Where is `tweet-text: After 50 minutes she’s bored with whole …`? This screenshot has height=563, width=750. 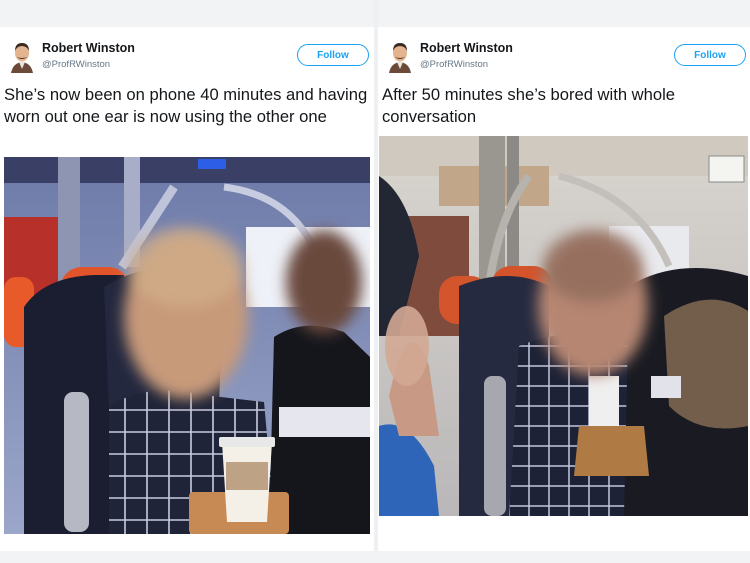
tweet-text: After 50 minutes she’s bored with whole … is located at coordinates (529, 105).